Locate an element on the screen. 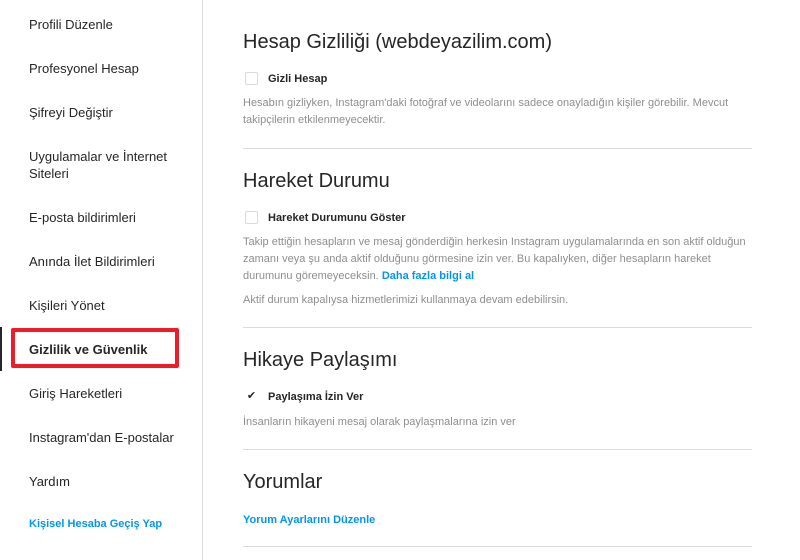 This screenshot has width=800, height=560. comments-title: Yorumlar is located at coordinates (283, 482).